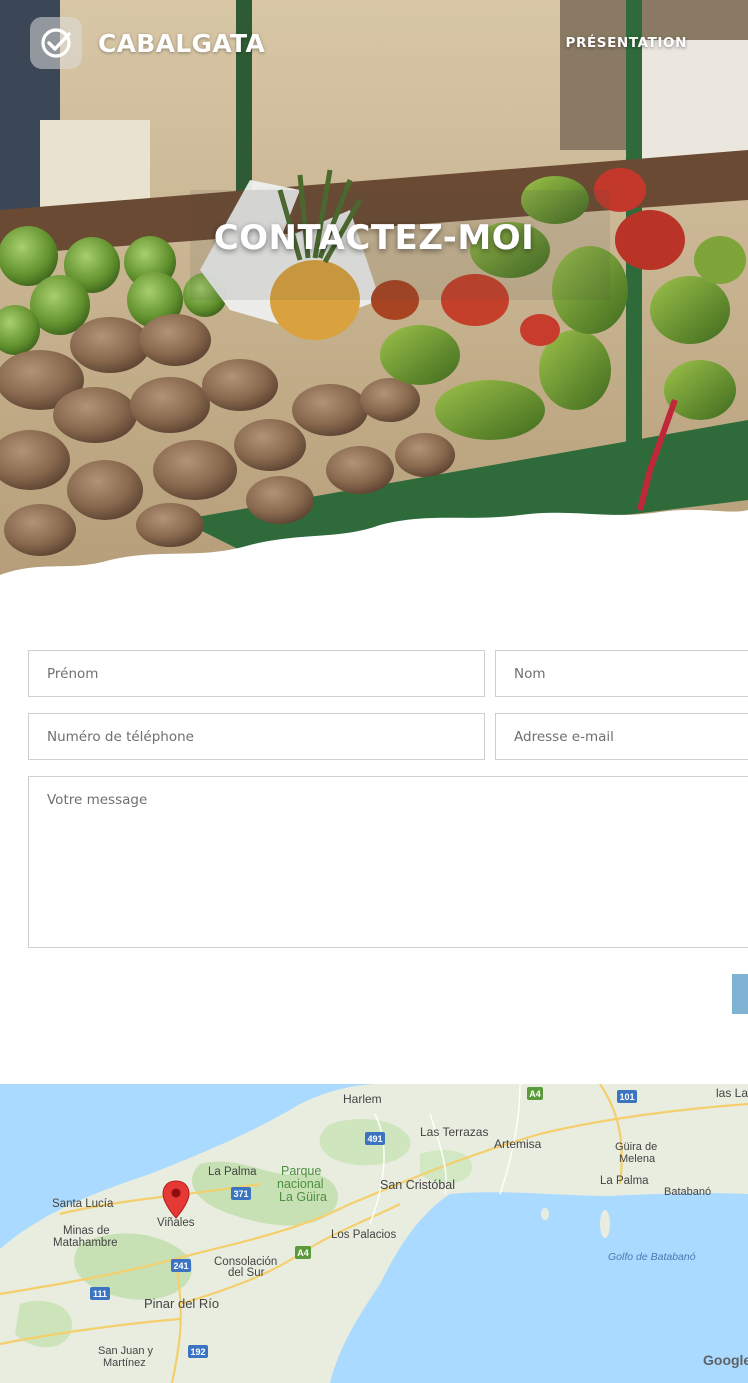 The image size is (748, 1383). What do you see at coordinates (85, 1243) in the screenshot?
I see `map-label: Matahambre` at bounding box center [85, 1243].